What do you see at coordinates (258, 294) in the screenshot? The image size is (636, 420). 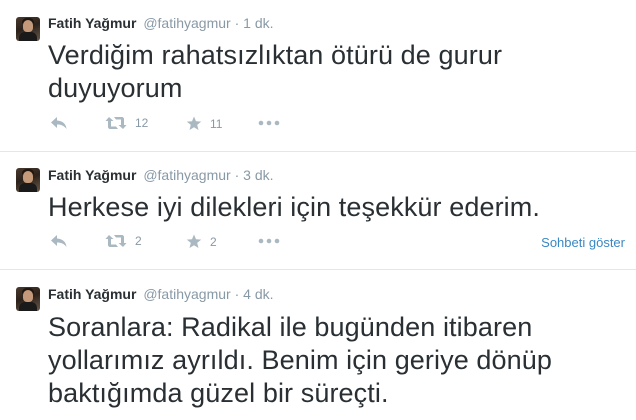 I see `tweet-timestamp: 4 dk.` at bounding box center [258, 294].